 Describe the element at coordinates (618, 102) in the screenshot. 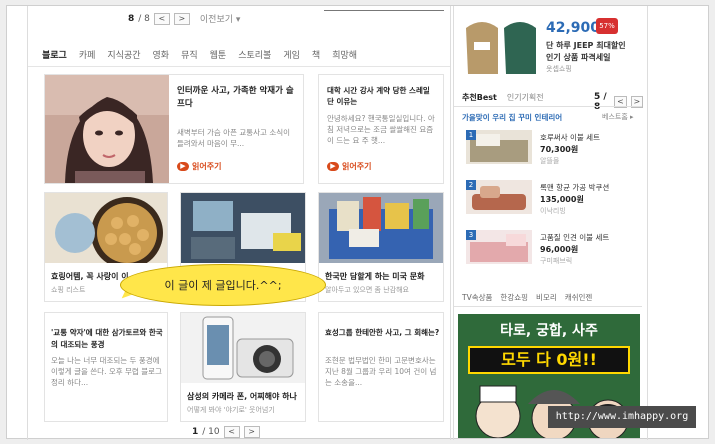

I see `recommend-pager: 5 / 8 < >` at that location.